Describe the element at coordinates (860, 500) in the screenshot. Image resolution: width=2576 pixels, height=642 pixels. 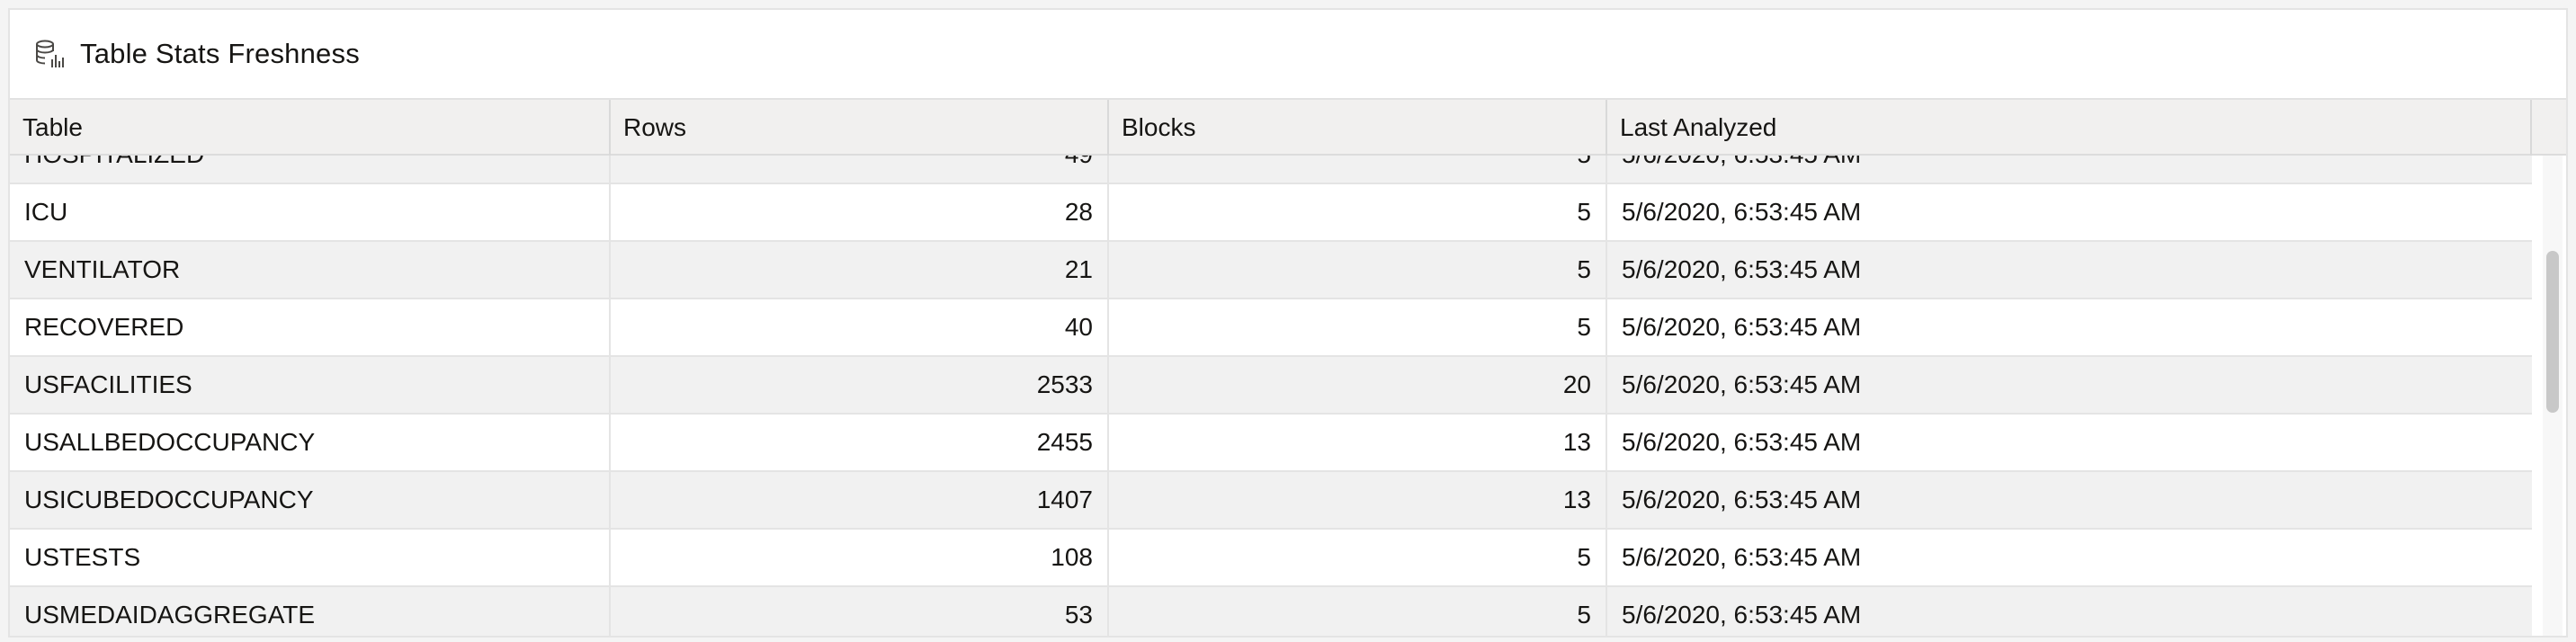
I see `cell-rows: 1407` at that location.